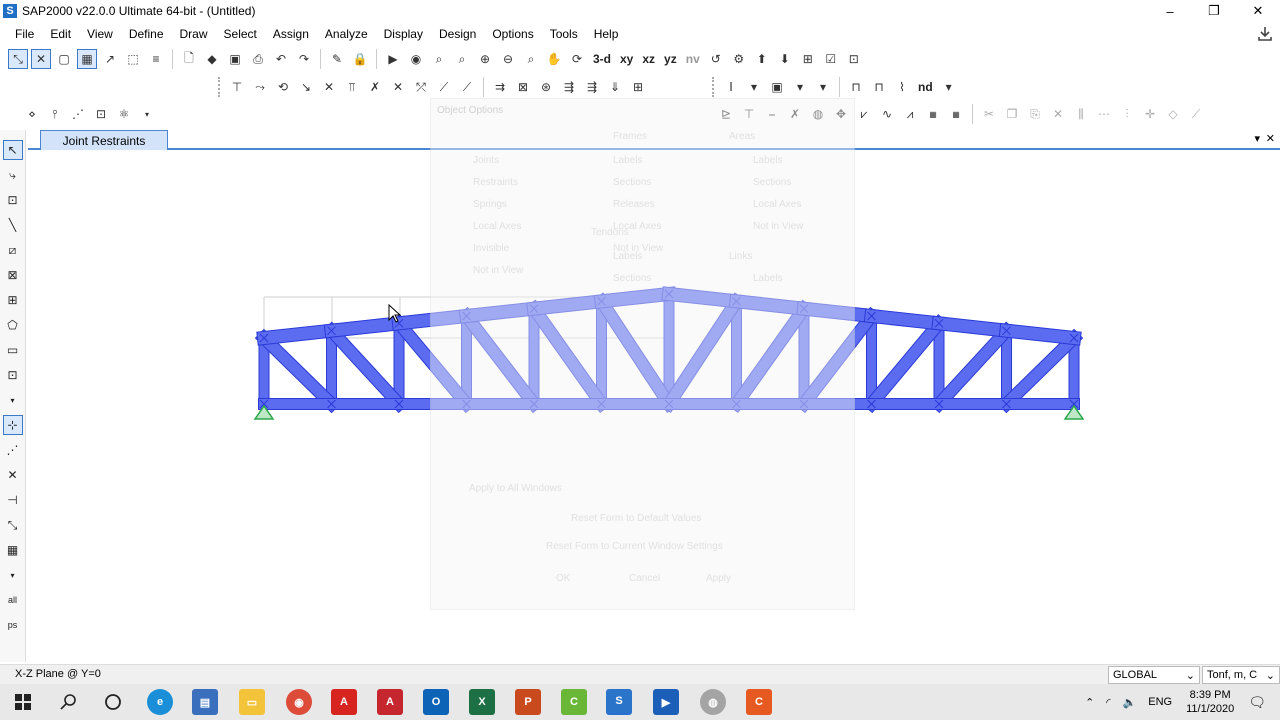  Describe the element at coordinates (235, 59) in the screenshot. I see `save-icon: ▣` at that location.